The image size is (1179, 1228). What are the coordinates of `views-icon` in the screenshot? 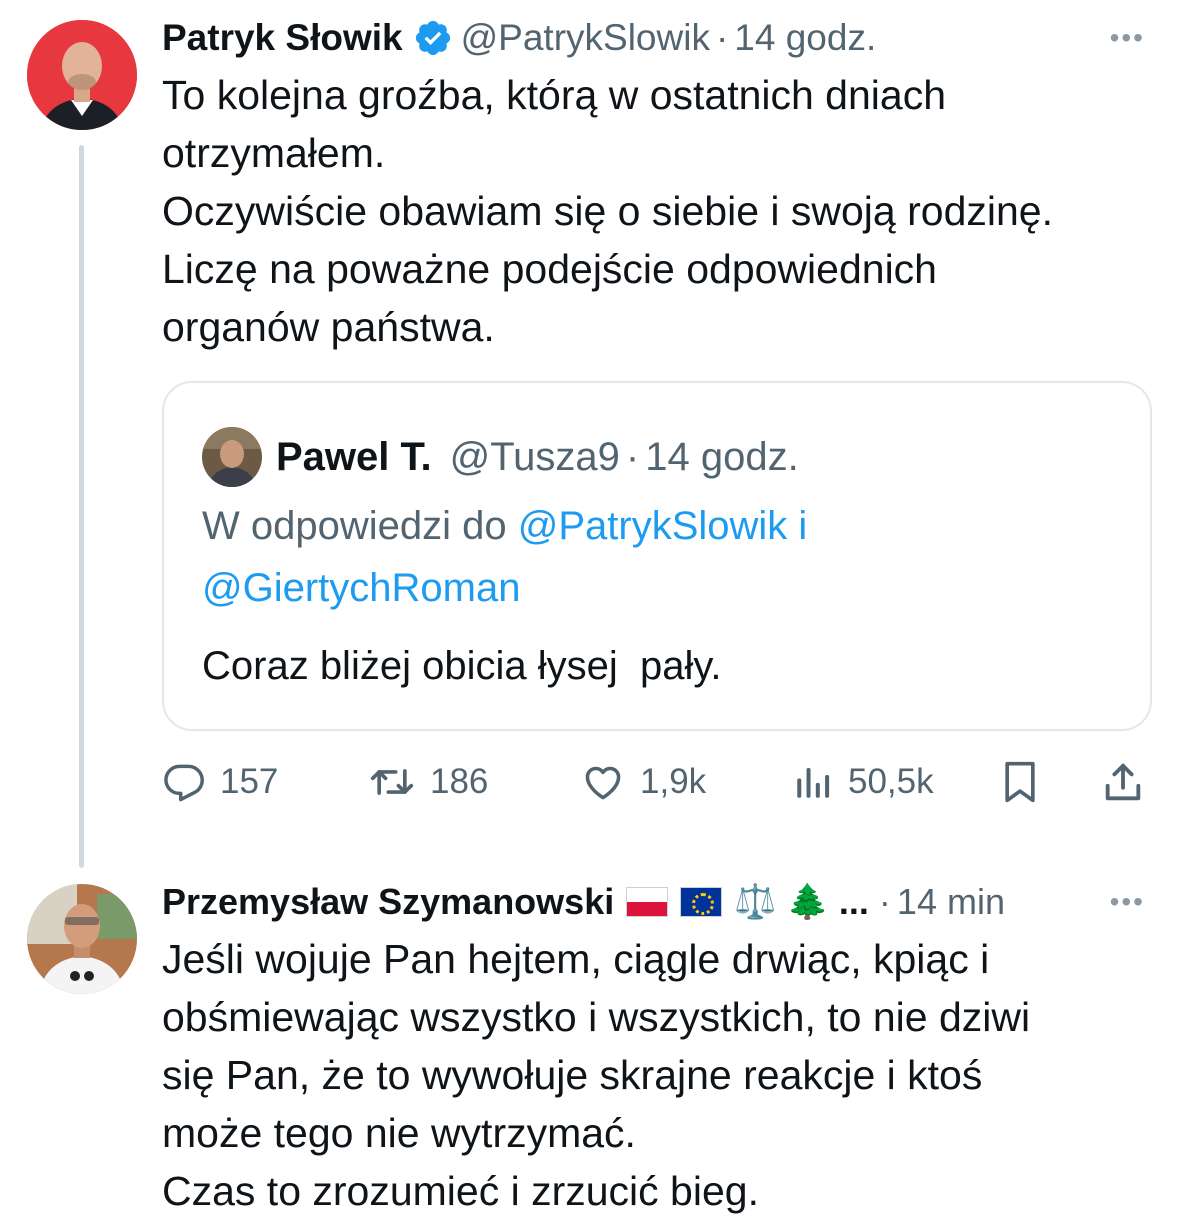 It's located at (813, 783).